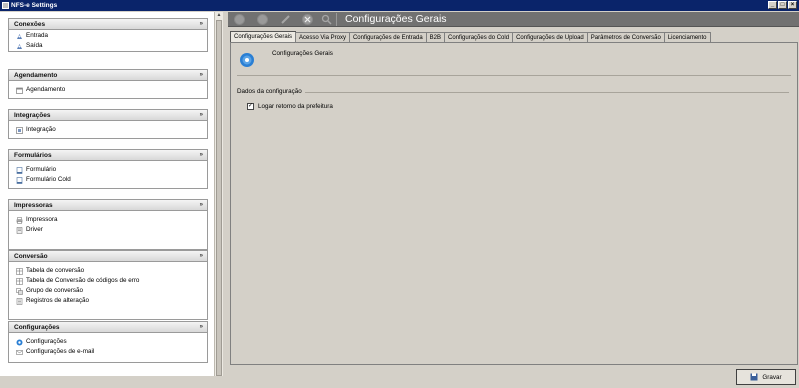 The height and width of the screenshot is (388, 799). What do you see at coordinates (108, 75) in the screenshot?
I see `section-header: Agendamento »` at bounding box center [108, 75].